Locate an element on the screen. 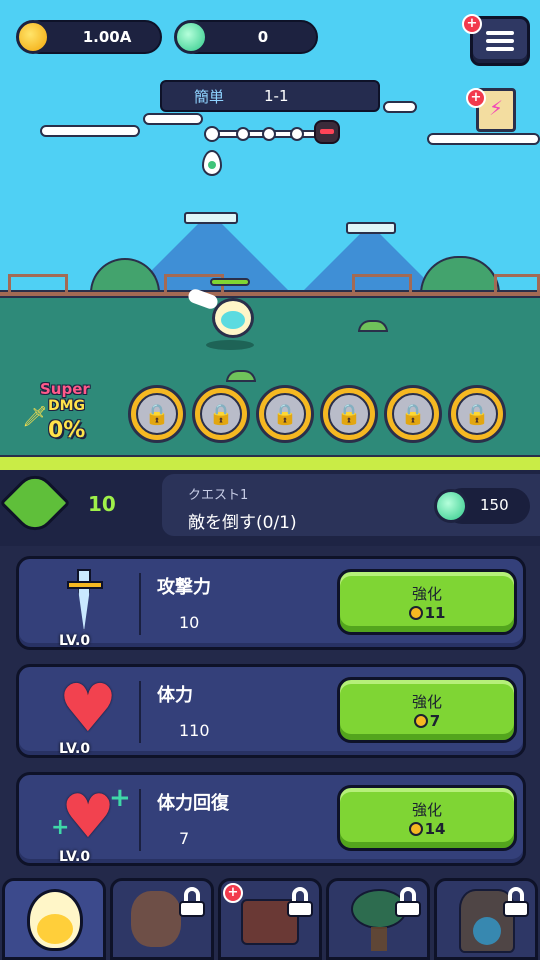 This screenshot has width=540, height=960. attack-name: 攻撃力 is located at coordinates (184, 587).